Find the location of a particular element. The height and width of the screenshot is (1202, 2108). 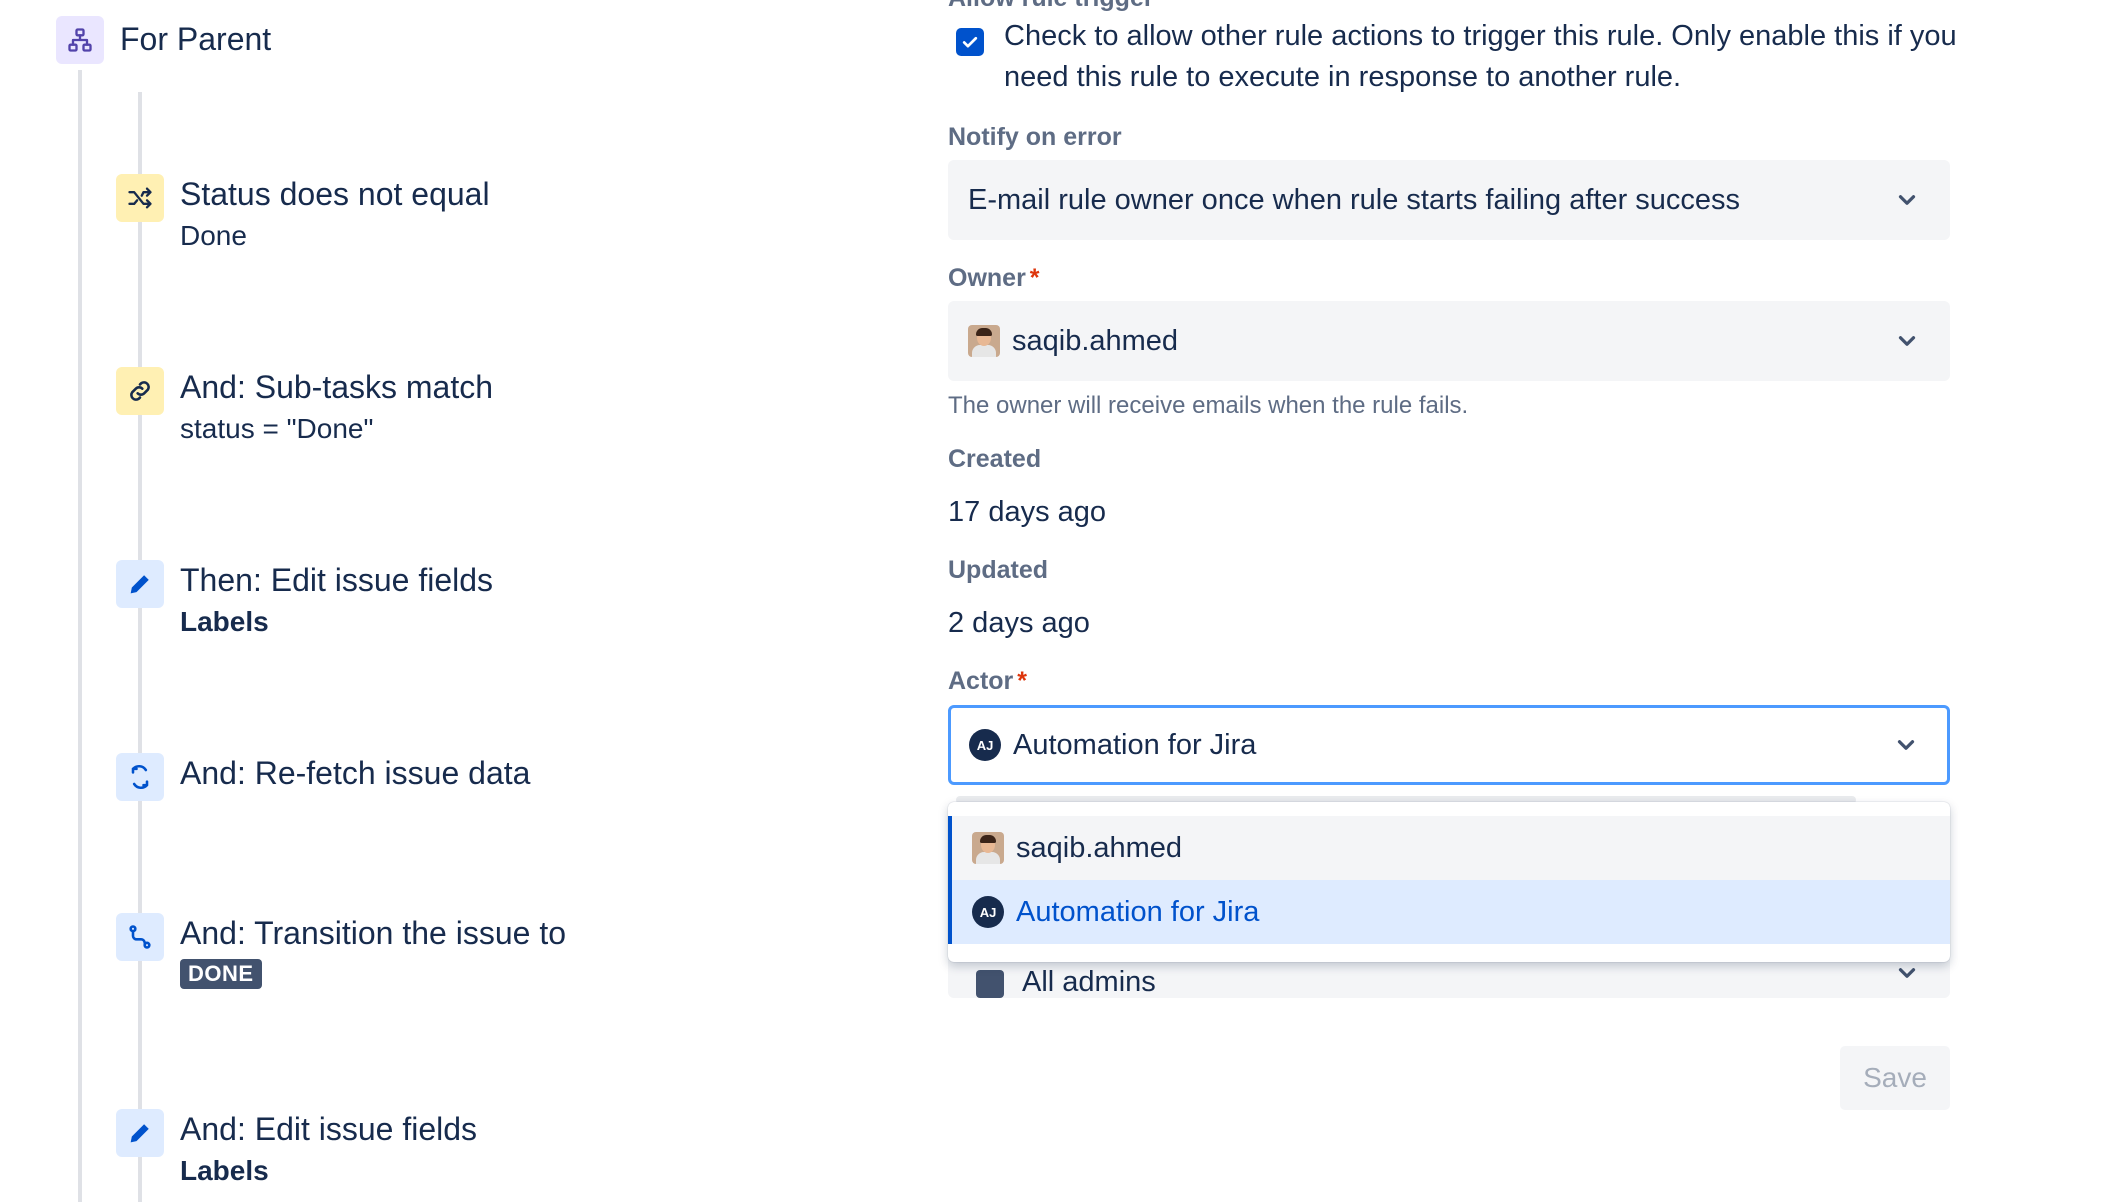

actor-label: Actor * is located at coordinates (988, 681).